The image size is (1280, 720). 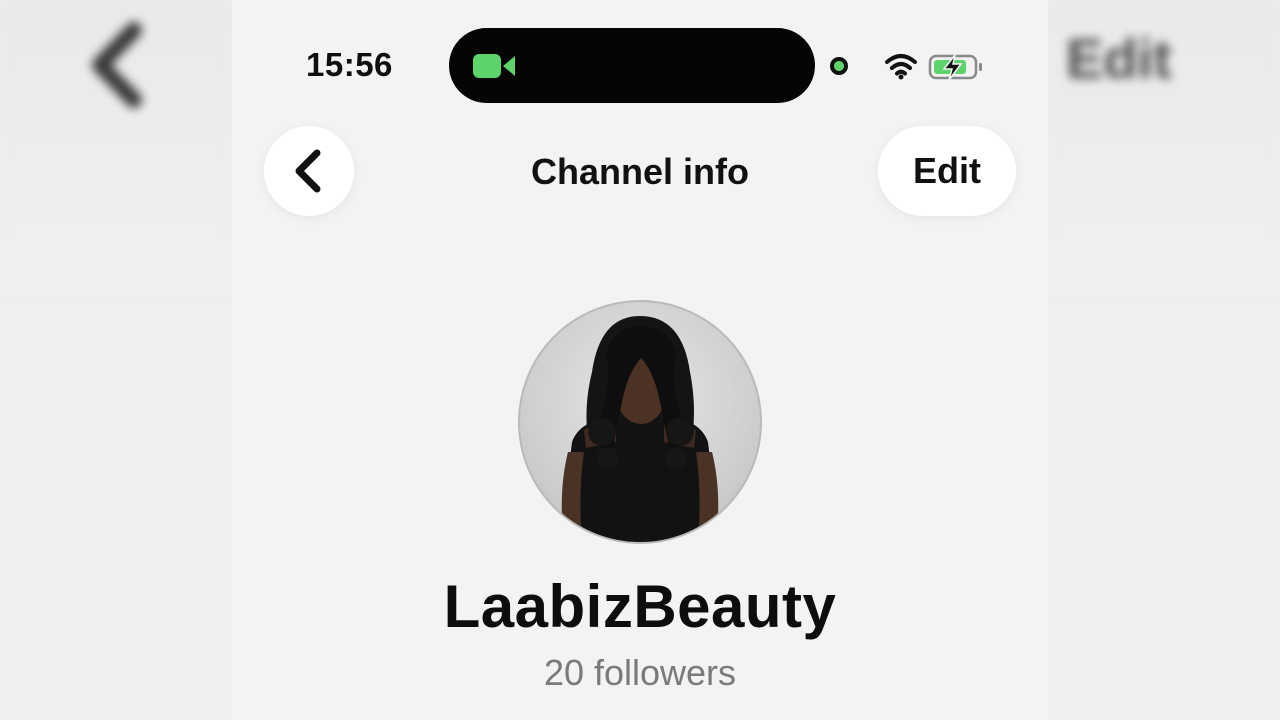 I want to click on ghost-edit-label: Edit, so click(x=1119, y=58).